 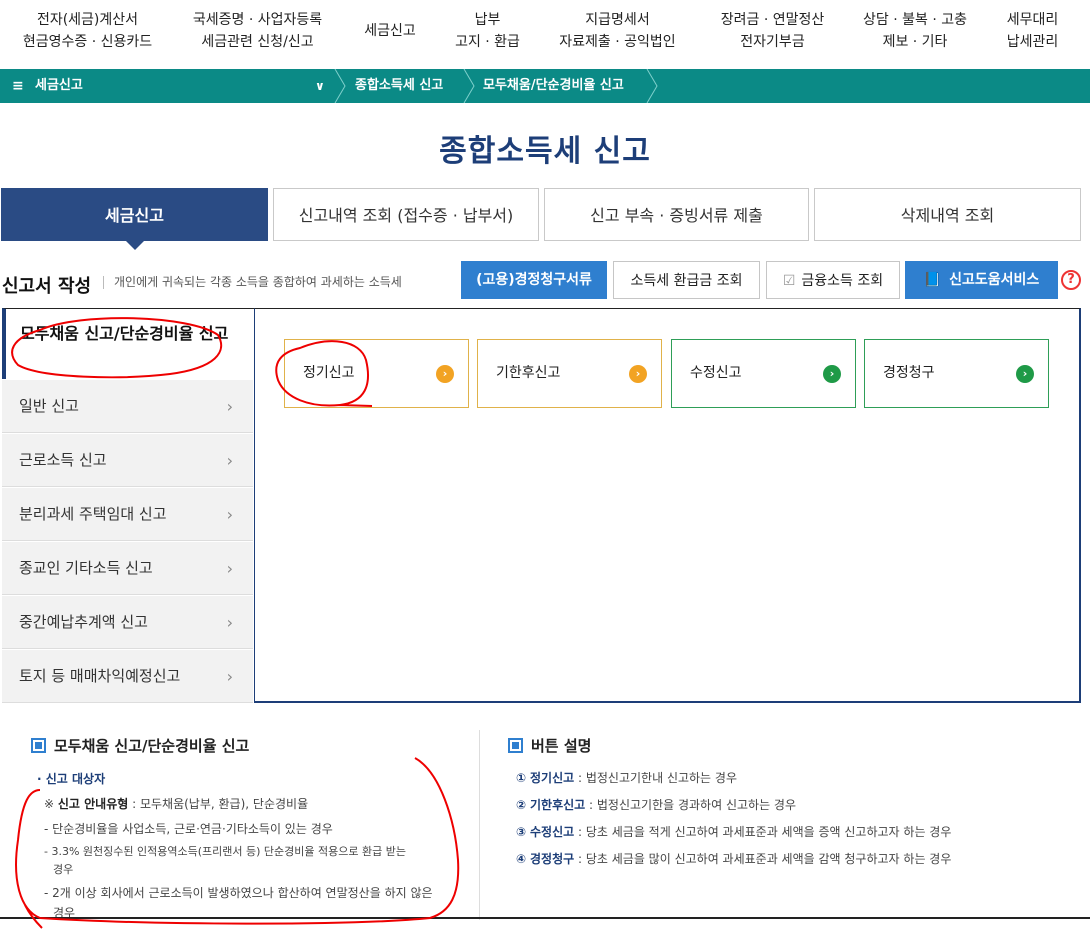 I want to click on nav-tax-agent: 세무대리 납세관리, so click(x=1032, y=31).